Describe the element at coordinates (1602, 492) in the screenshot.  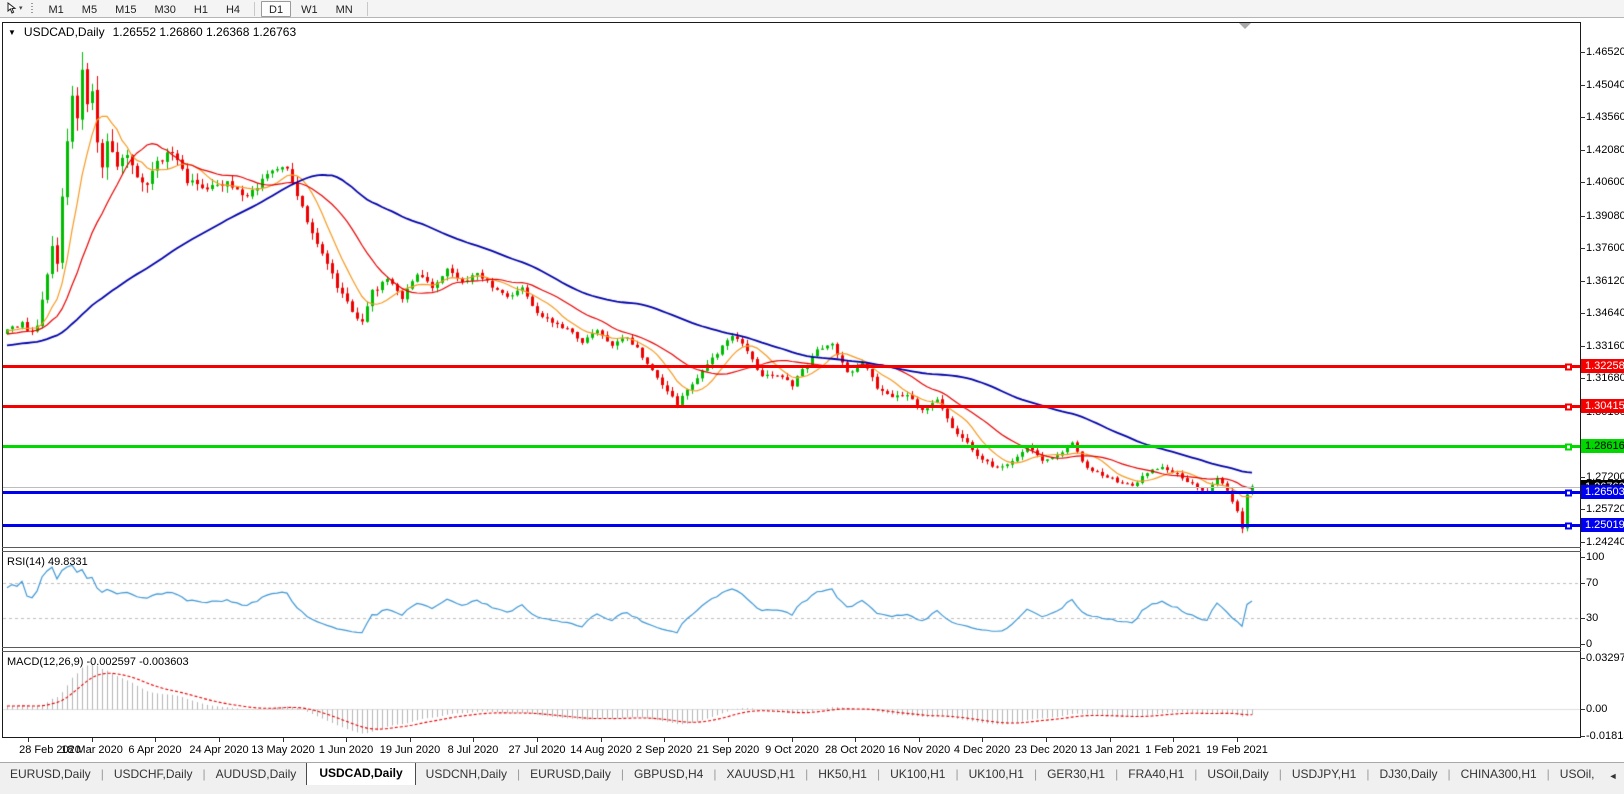
I see `price-badge-1.26503: 1.26503` at that location.